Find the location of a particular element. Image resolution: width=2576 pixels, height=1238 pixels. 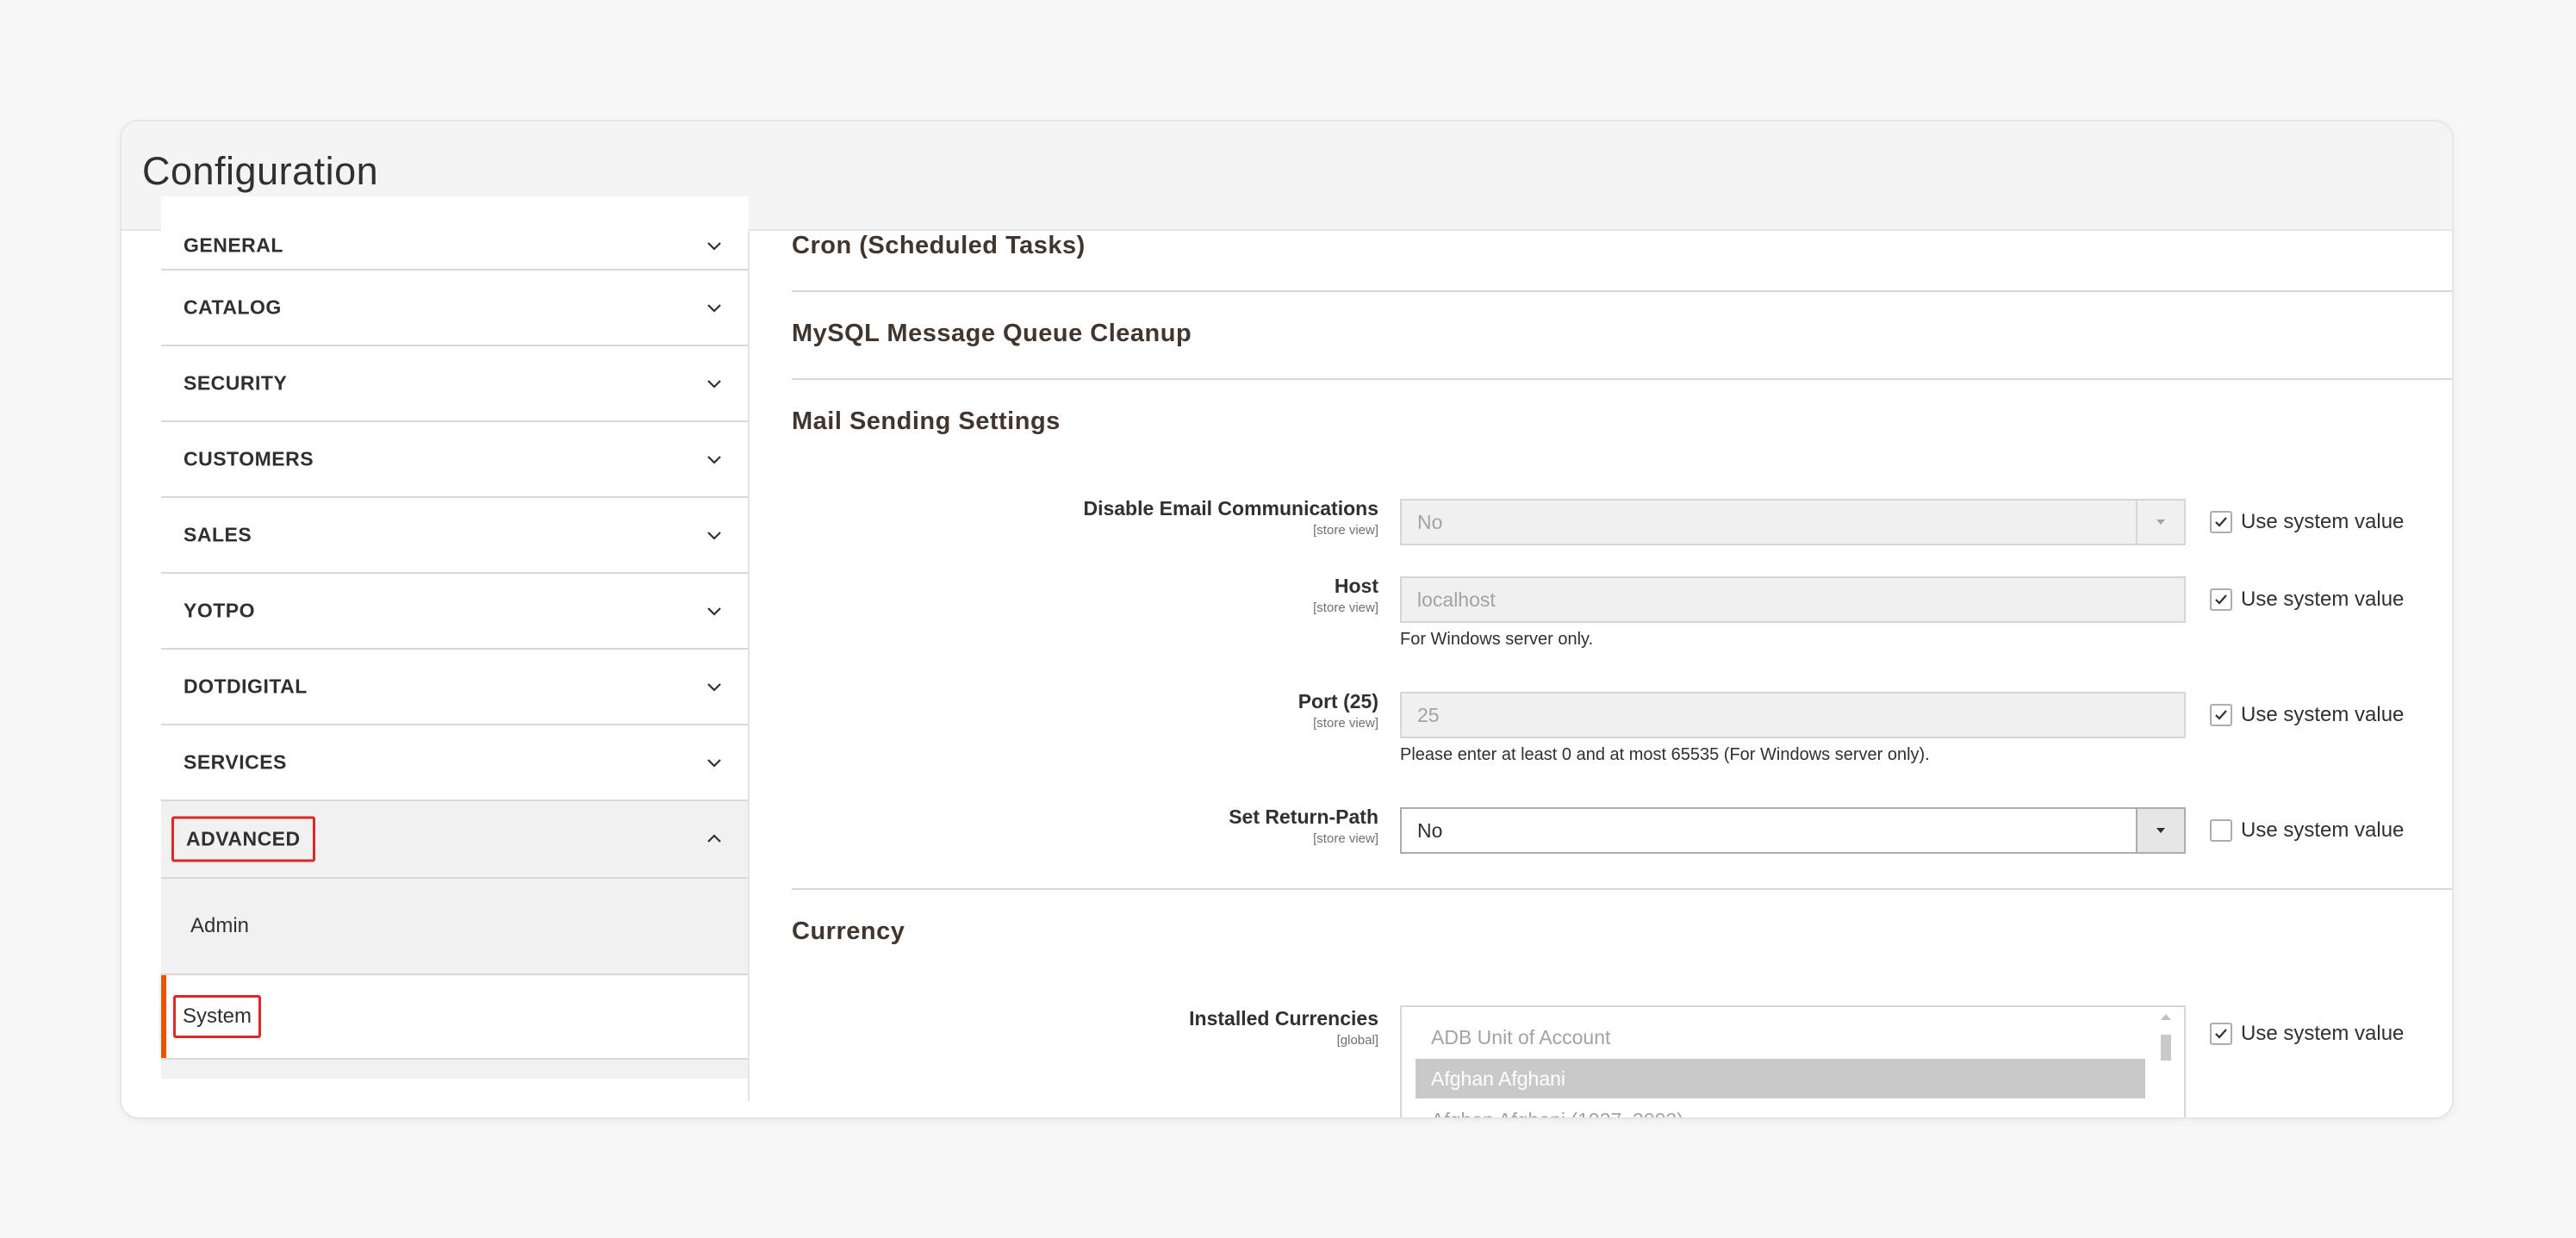

sidebar-item-services: SERVICES is located at coordinates (455, 763).